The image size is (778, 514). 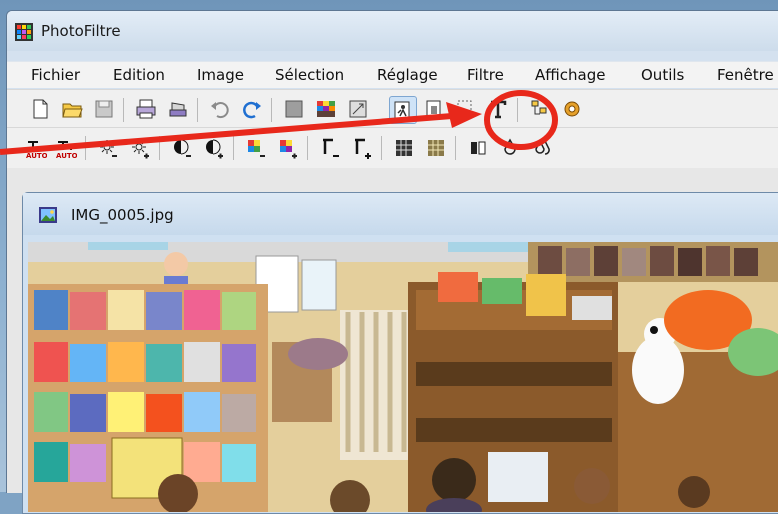 I want to click on color-palette-button, so click(x=326, y=109).